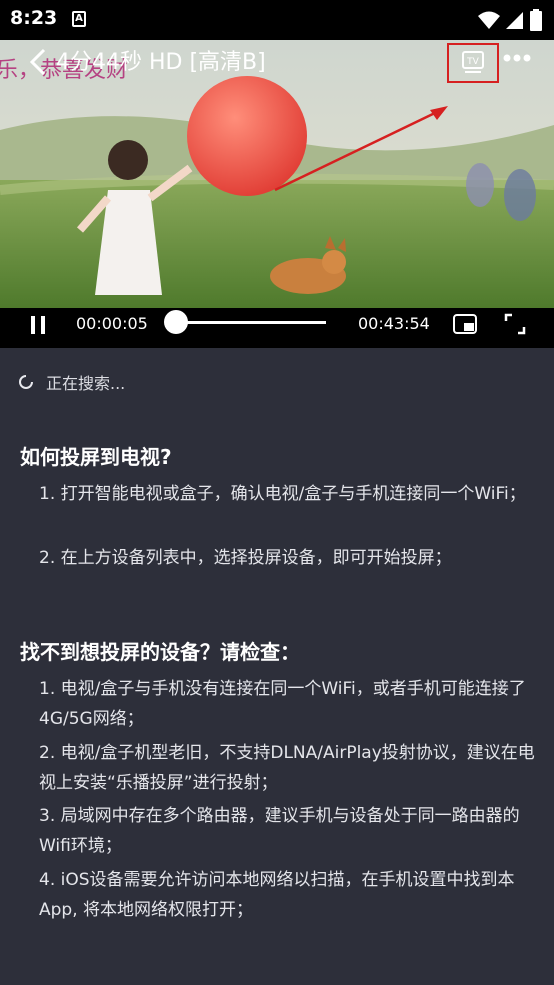  I want to click on help-item: 1. 打开智能电视或盒子，确认电视/盒子与手机连接同一个WiFi；, so click(282, 494).